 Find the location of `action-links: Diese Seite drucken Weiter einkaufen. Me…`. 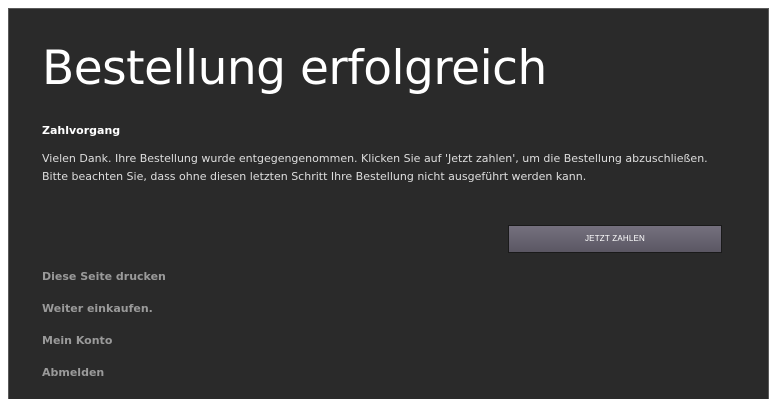

action-links: Diese Seite drucken Weiter einkaufen. Me… is located at coordinates (104, 331).